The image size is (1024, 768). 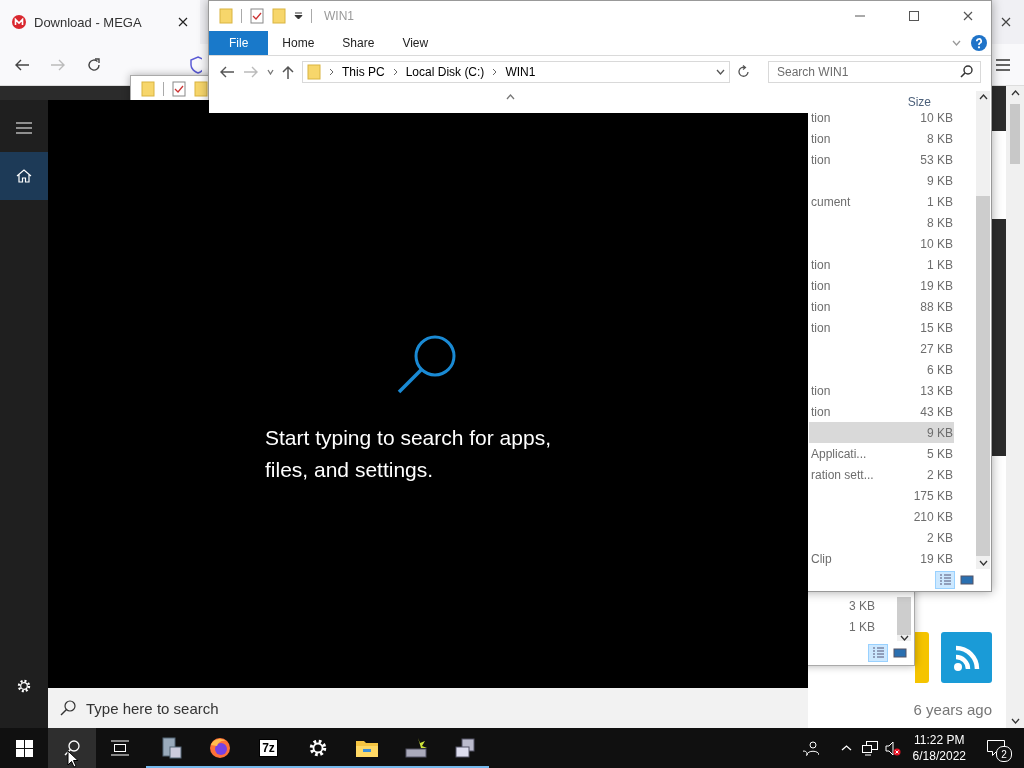 I want to click on window-title: WIN1, so click(x=339, y=16).